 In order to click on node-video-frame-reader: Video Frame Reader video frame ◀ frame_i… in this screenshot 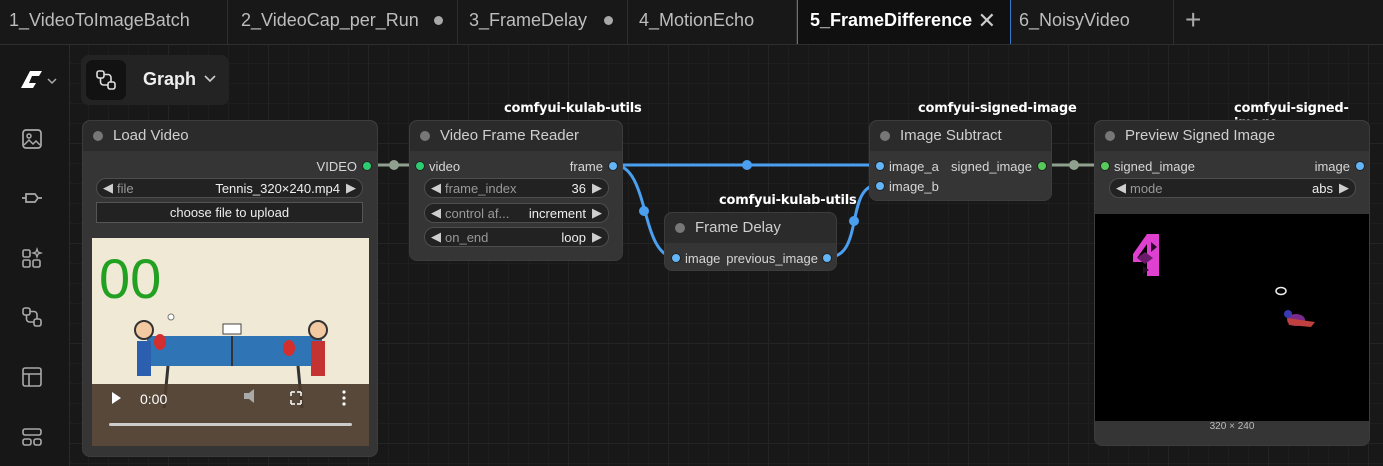, I will do `click(516, 190)`.